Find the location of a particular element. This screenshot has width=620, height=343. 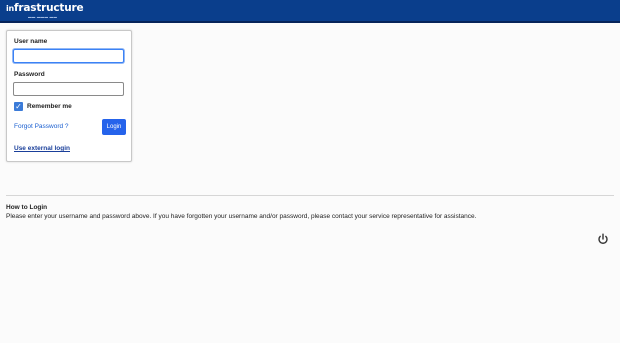

logo-prefix: in is located at coordinates (10, 8).